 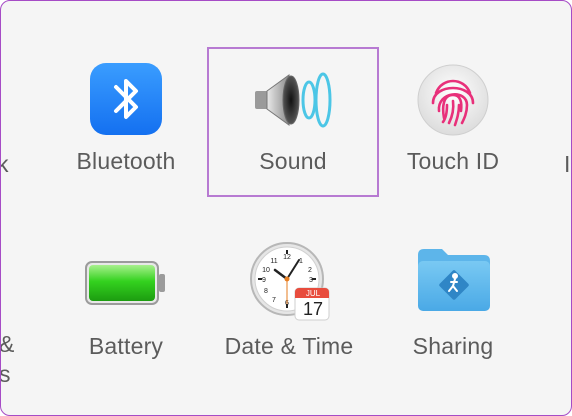 What do you see at coordinates (293, 100) in the screenshot?
I see `speaker-icon` at bounding box center [293, 100].